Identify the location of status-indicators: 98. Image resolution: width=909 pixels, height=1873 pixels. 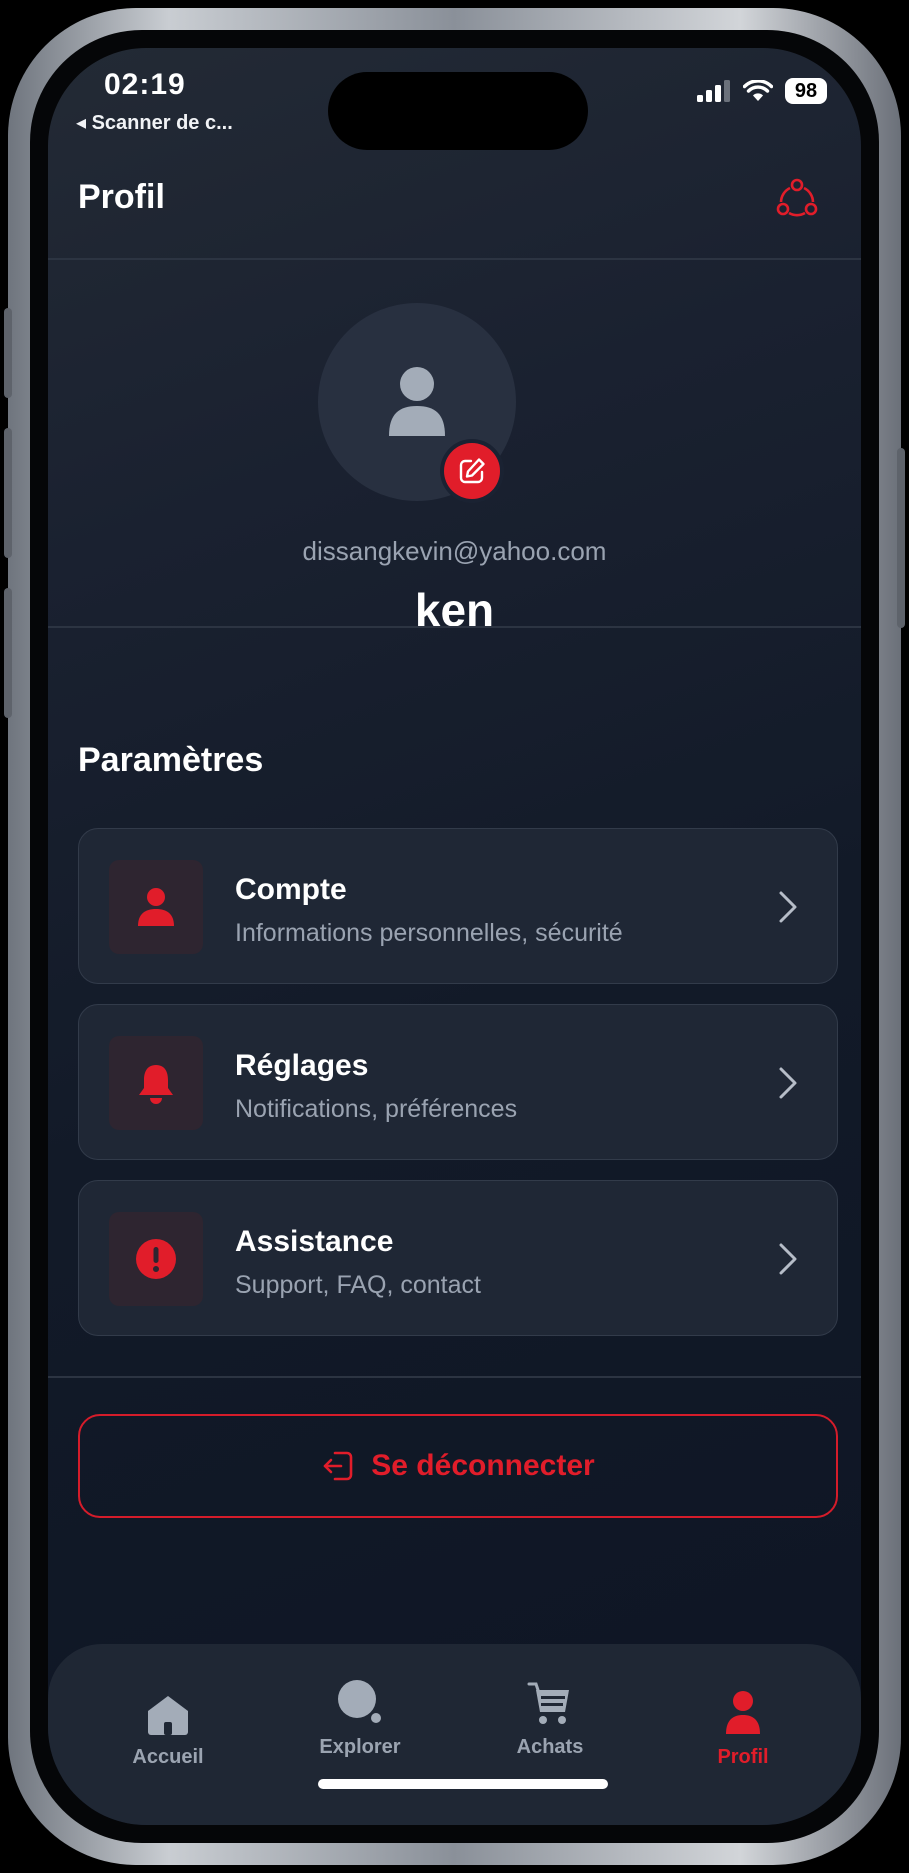
(762, 91).